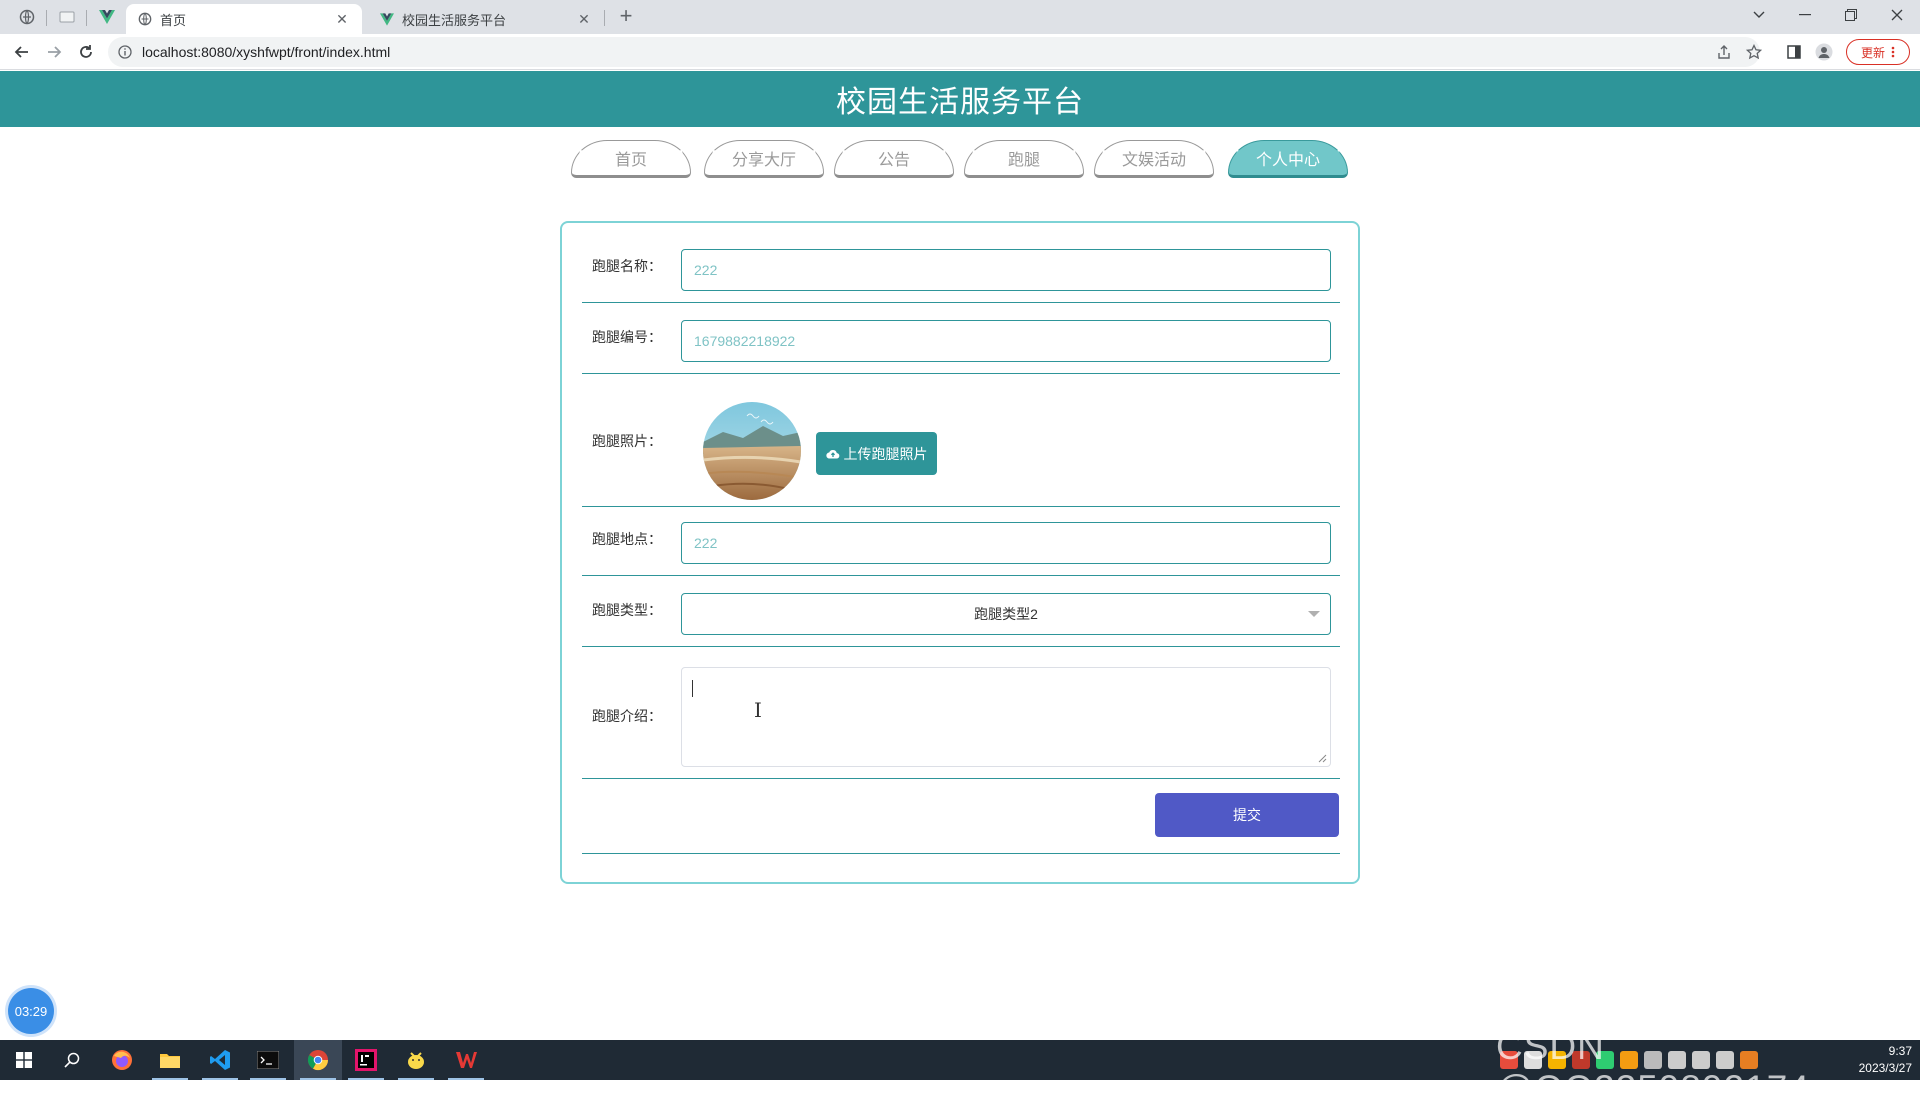 The height and width of the screenshot is (1110, 1920). Describe the element at coordinates (244, 19) in the screenshot. I see `tab-home: 首页 ✕` at that location.